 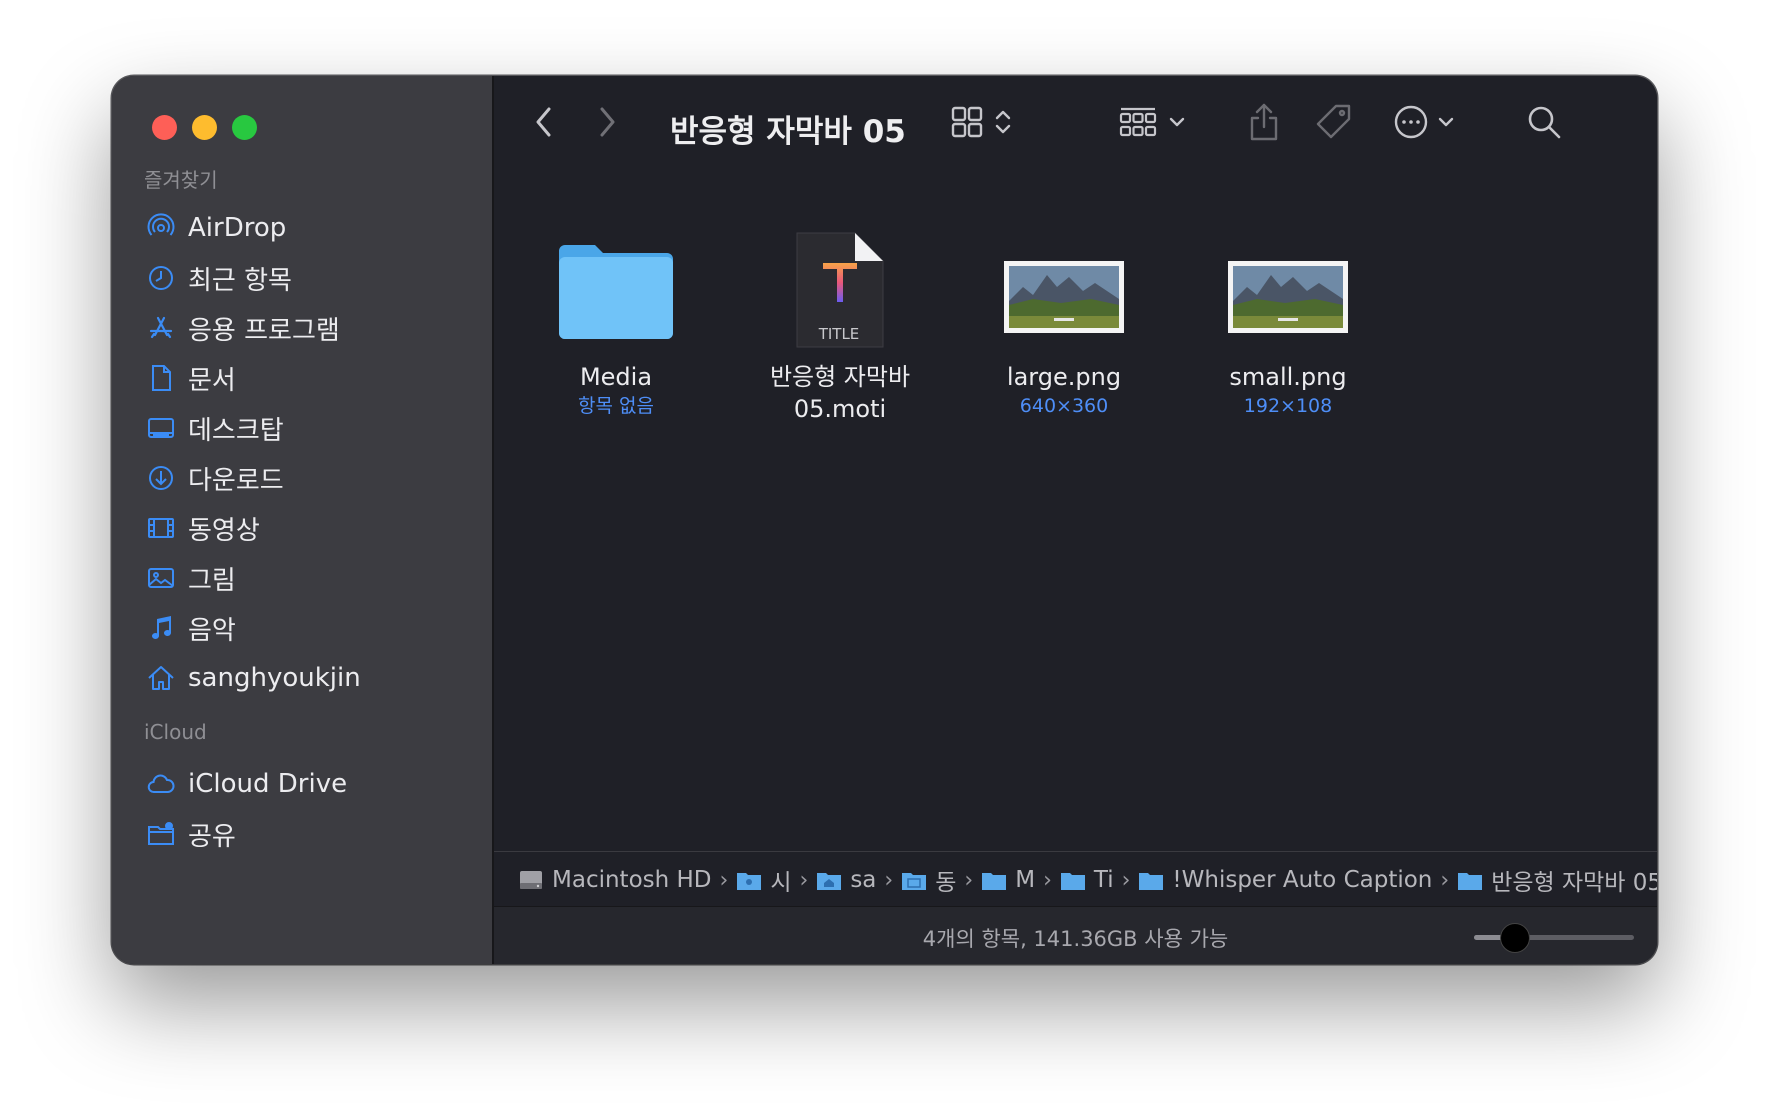 What do you see at coordinates (161, 378) in the screenshot?
I see `document-icon` at bounding box center [161, 378].